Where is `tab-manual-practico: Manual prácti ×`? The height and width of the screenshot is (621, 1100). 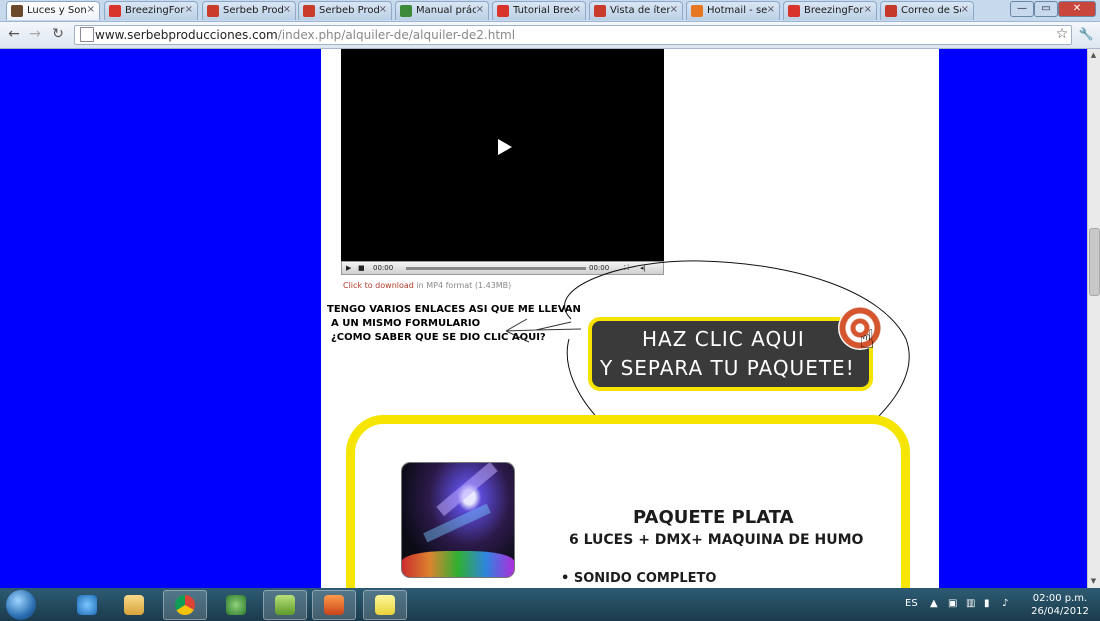 tab-manual-practico: Manual prácti × is located at coordinates (442, 10).